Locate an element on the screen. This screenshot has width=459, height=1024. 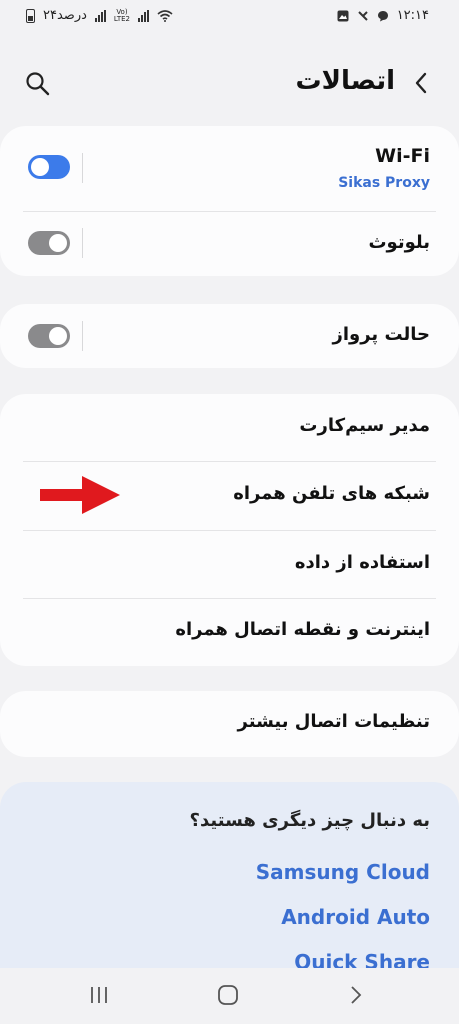
chat-icon is located at coordinates (382, 15).